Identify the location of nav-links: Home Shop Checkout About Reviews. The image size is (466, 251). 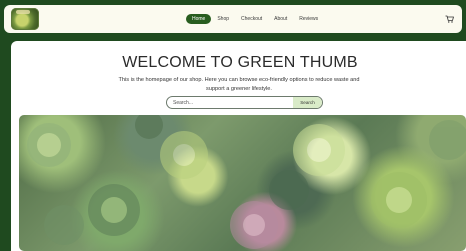
(255, 19).